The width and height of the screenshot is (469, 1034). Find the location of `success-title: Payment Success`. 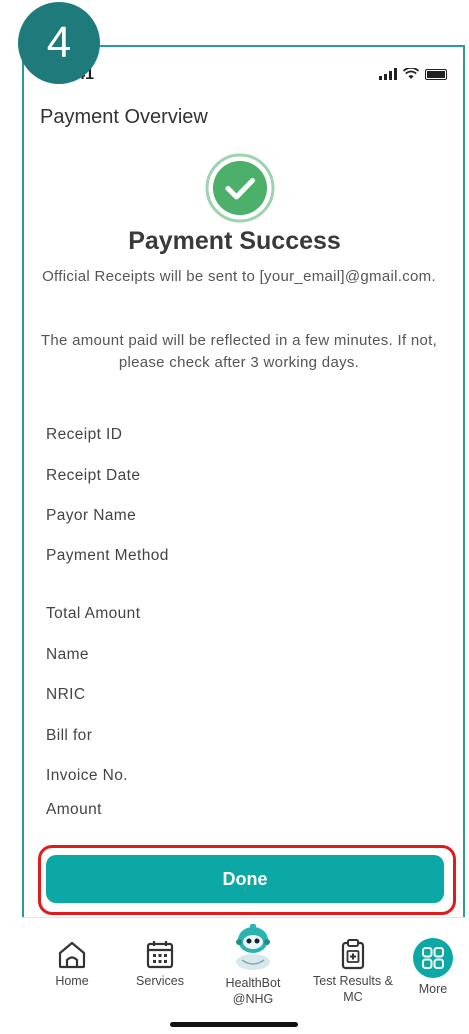

success-title: Payment Success is located at coordinates (234, 241).